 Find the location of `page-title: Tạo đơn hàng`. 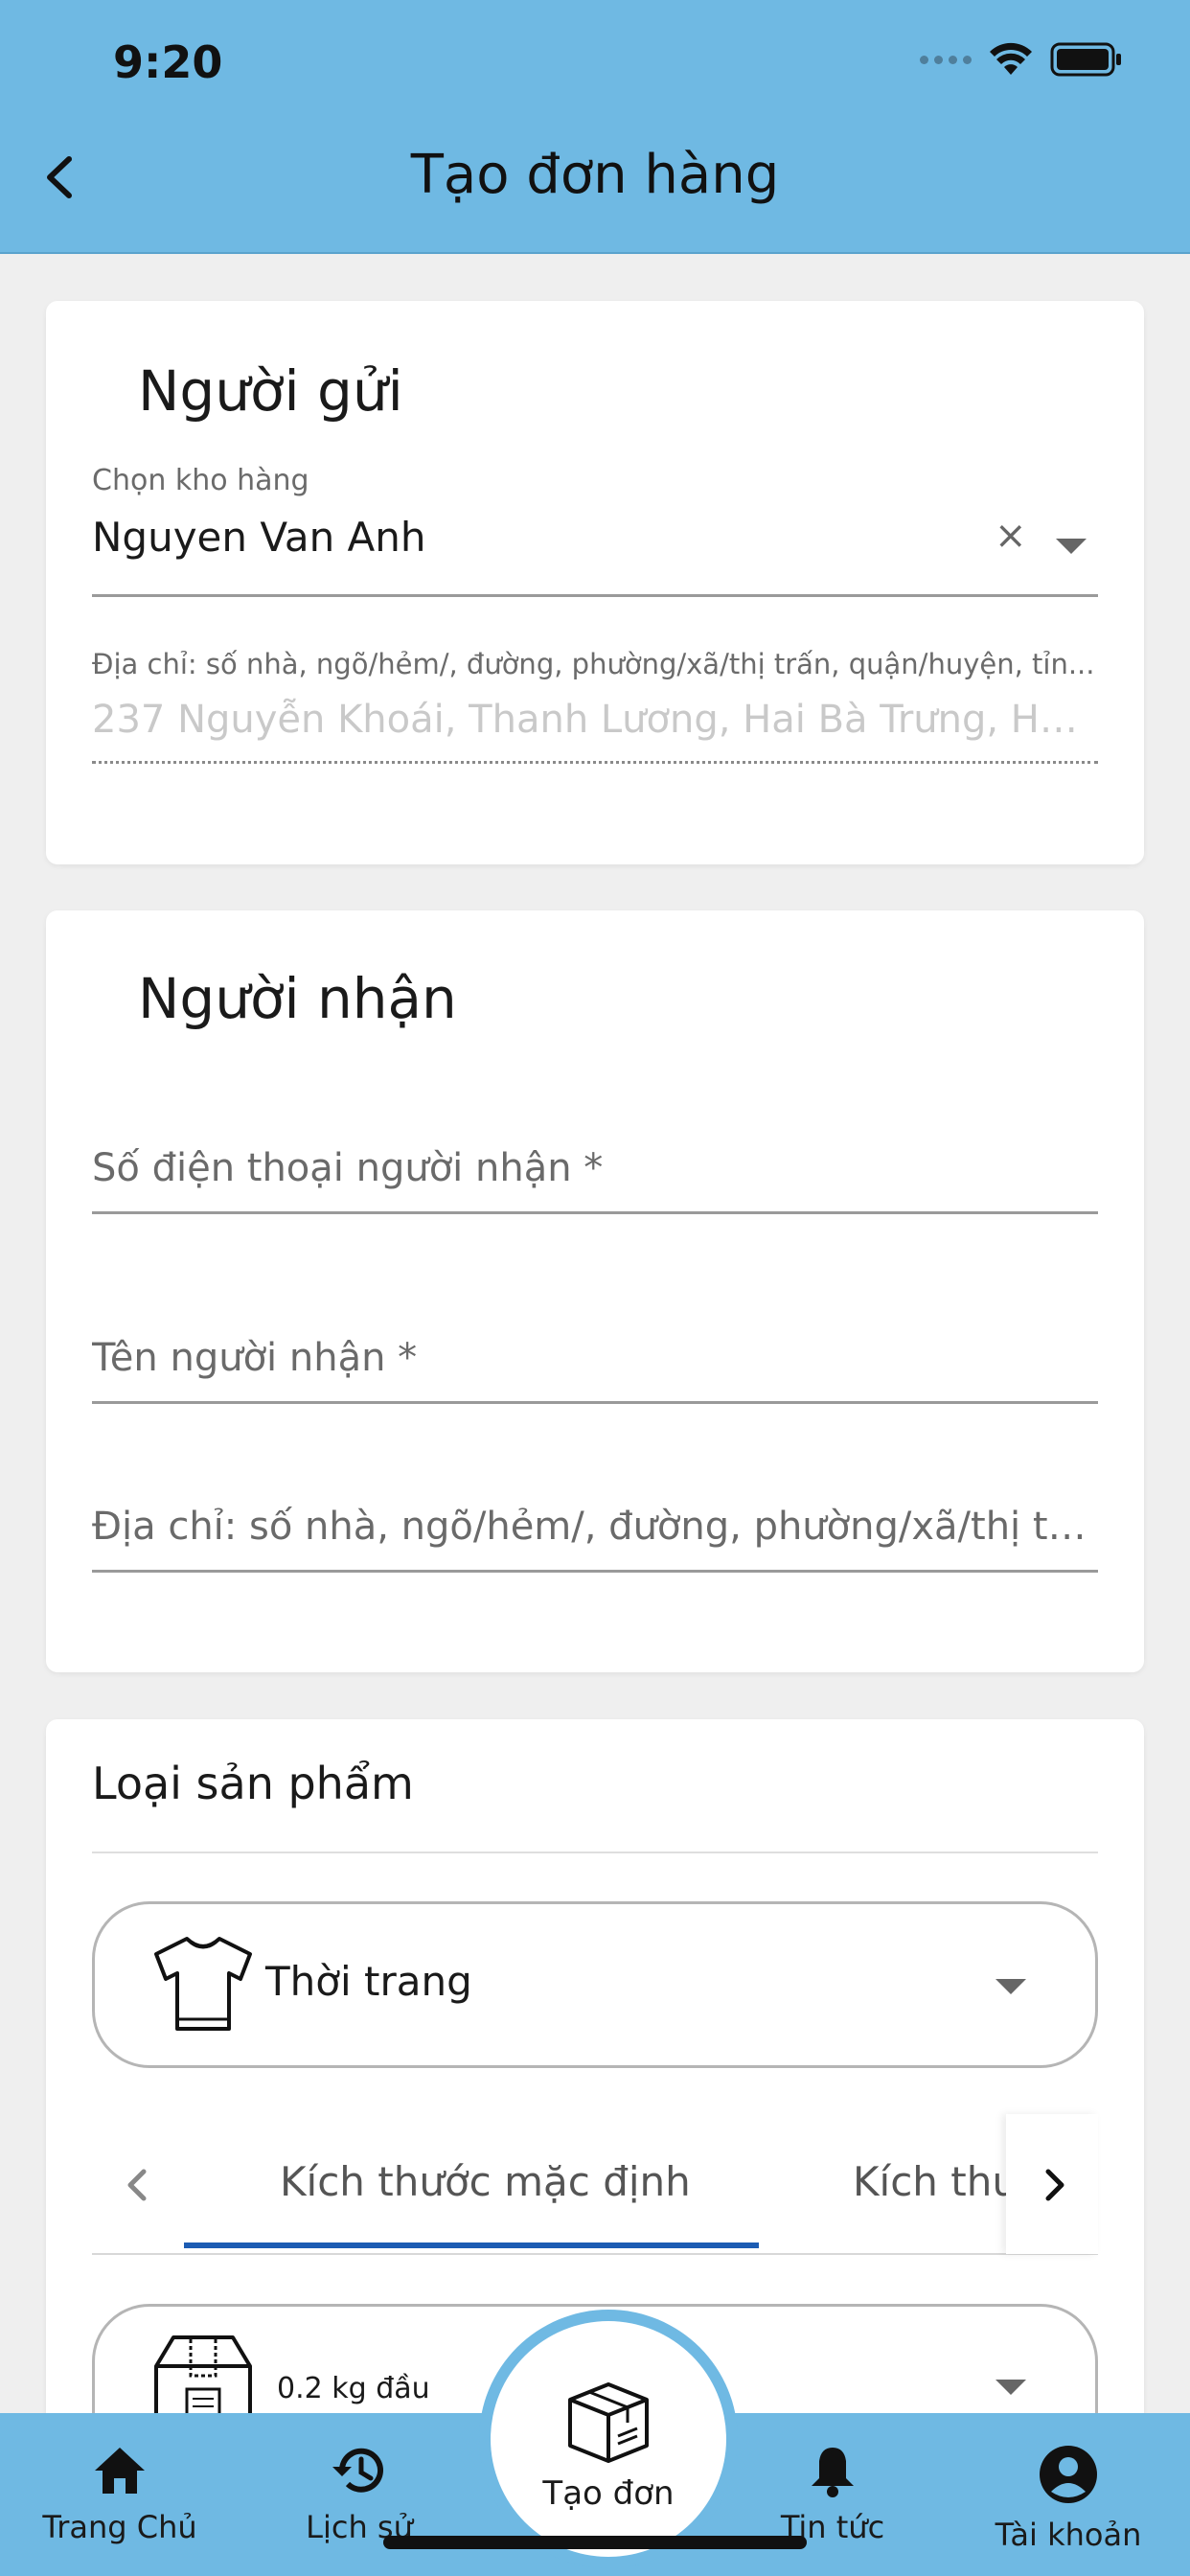

page-title: Tạo đơn hàng is located at coordinates (595, 175).